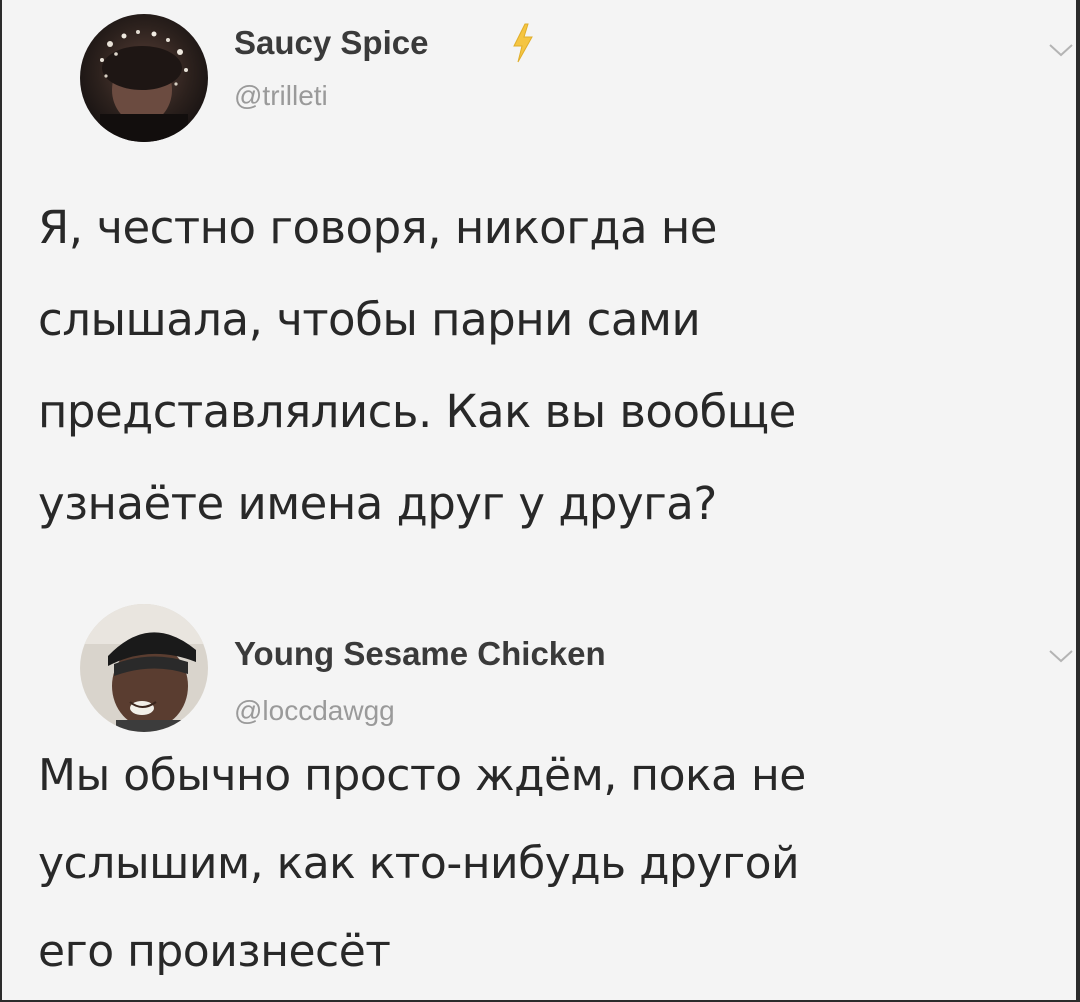 The width and height of the screenshot is (1080, 1002). Describe the element at coordinates (377, 227) in the screenshot. I see `tweet-text-line: Я, честно говоря, никогда не` at that location.